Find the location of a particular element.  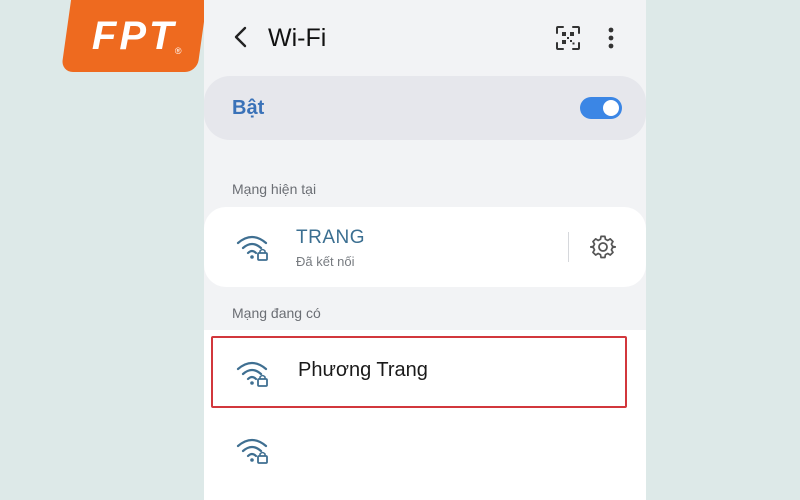

logo-registered-mark: ® is located at coordinates (178, 51).